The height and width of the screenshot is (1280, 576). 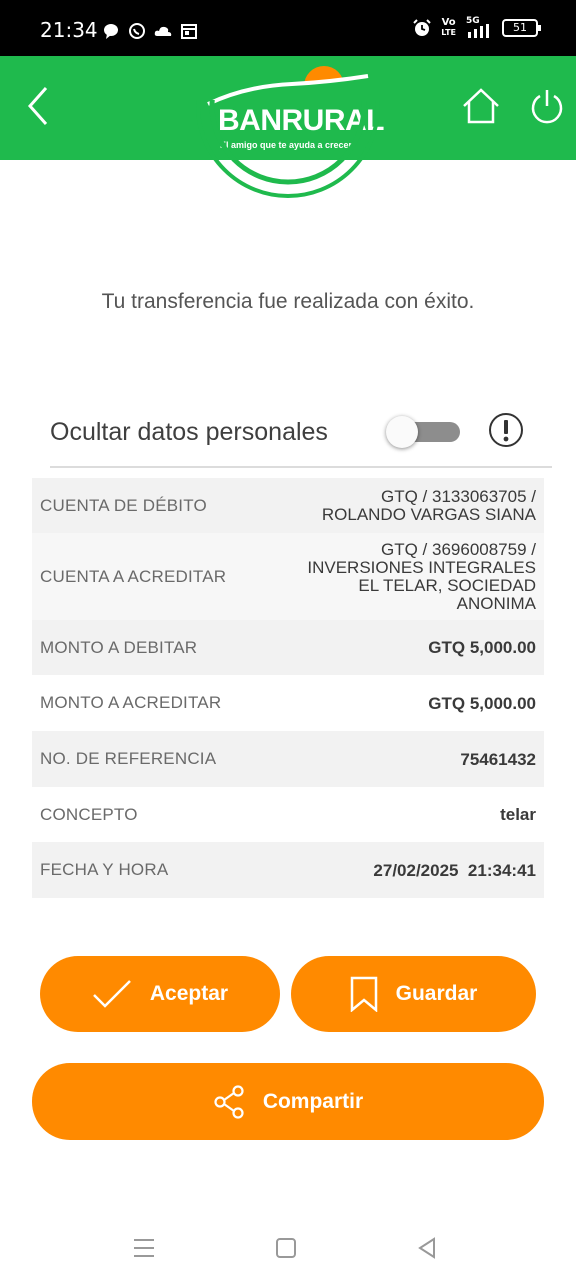 What do you see at coordinates (189, 432) in the screenshot?
I see `hide-personal-data-label: Ocultar datos personales` at bounding box center [189, 432].